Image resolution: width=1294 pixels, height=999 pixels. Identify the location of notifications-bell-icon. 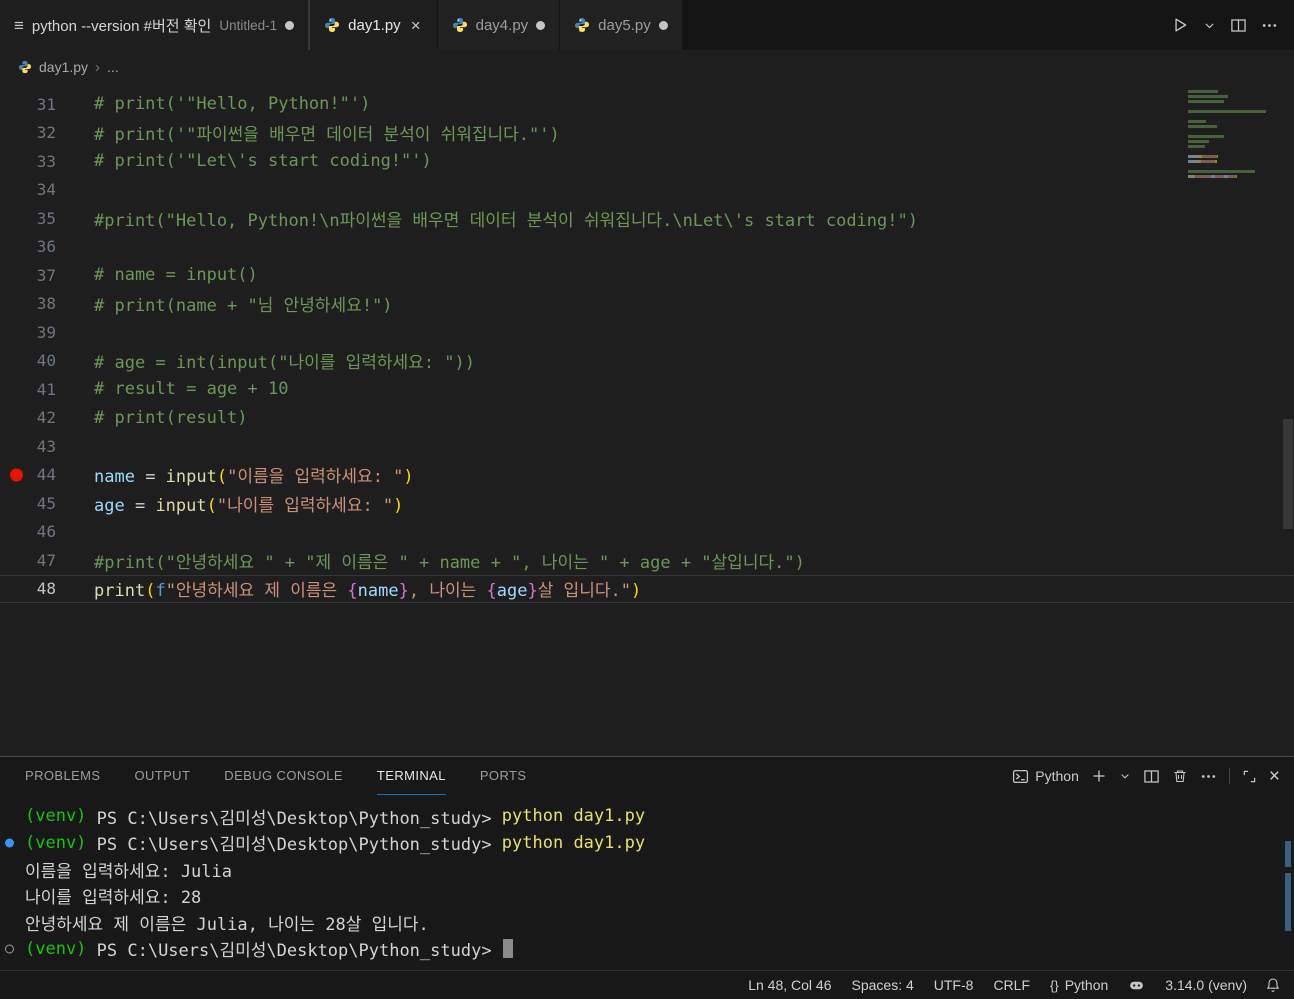
(1275, 985).